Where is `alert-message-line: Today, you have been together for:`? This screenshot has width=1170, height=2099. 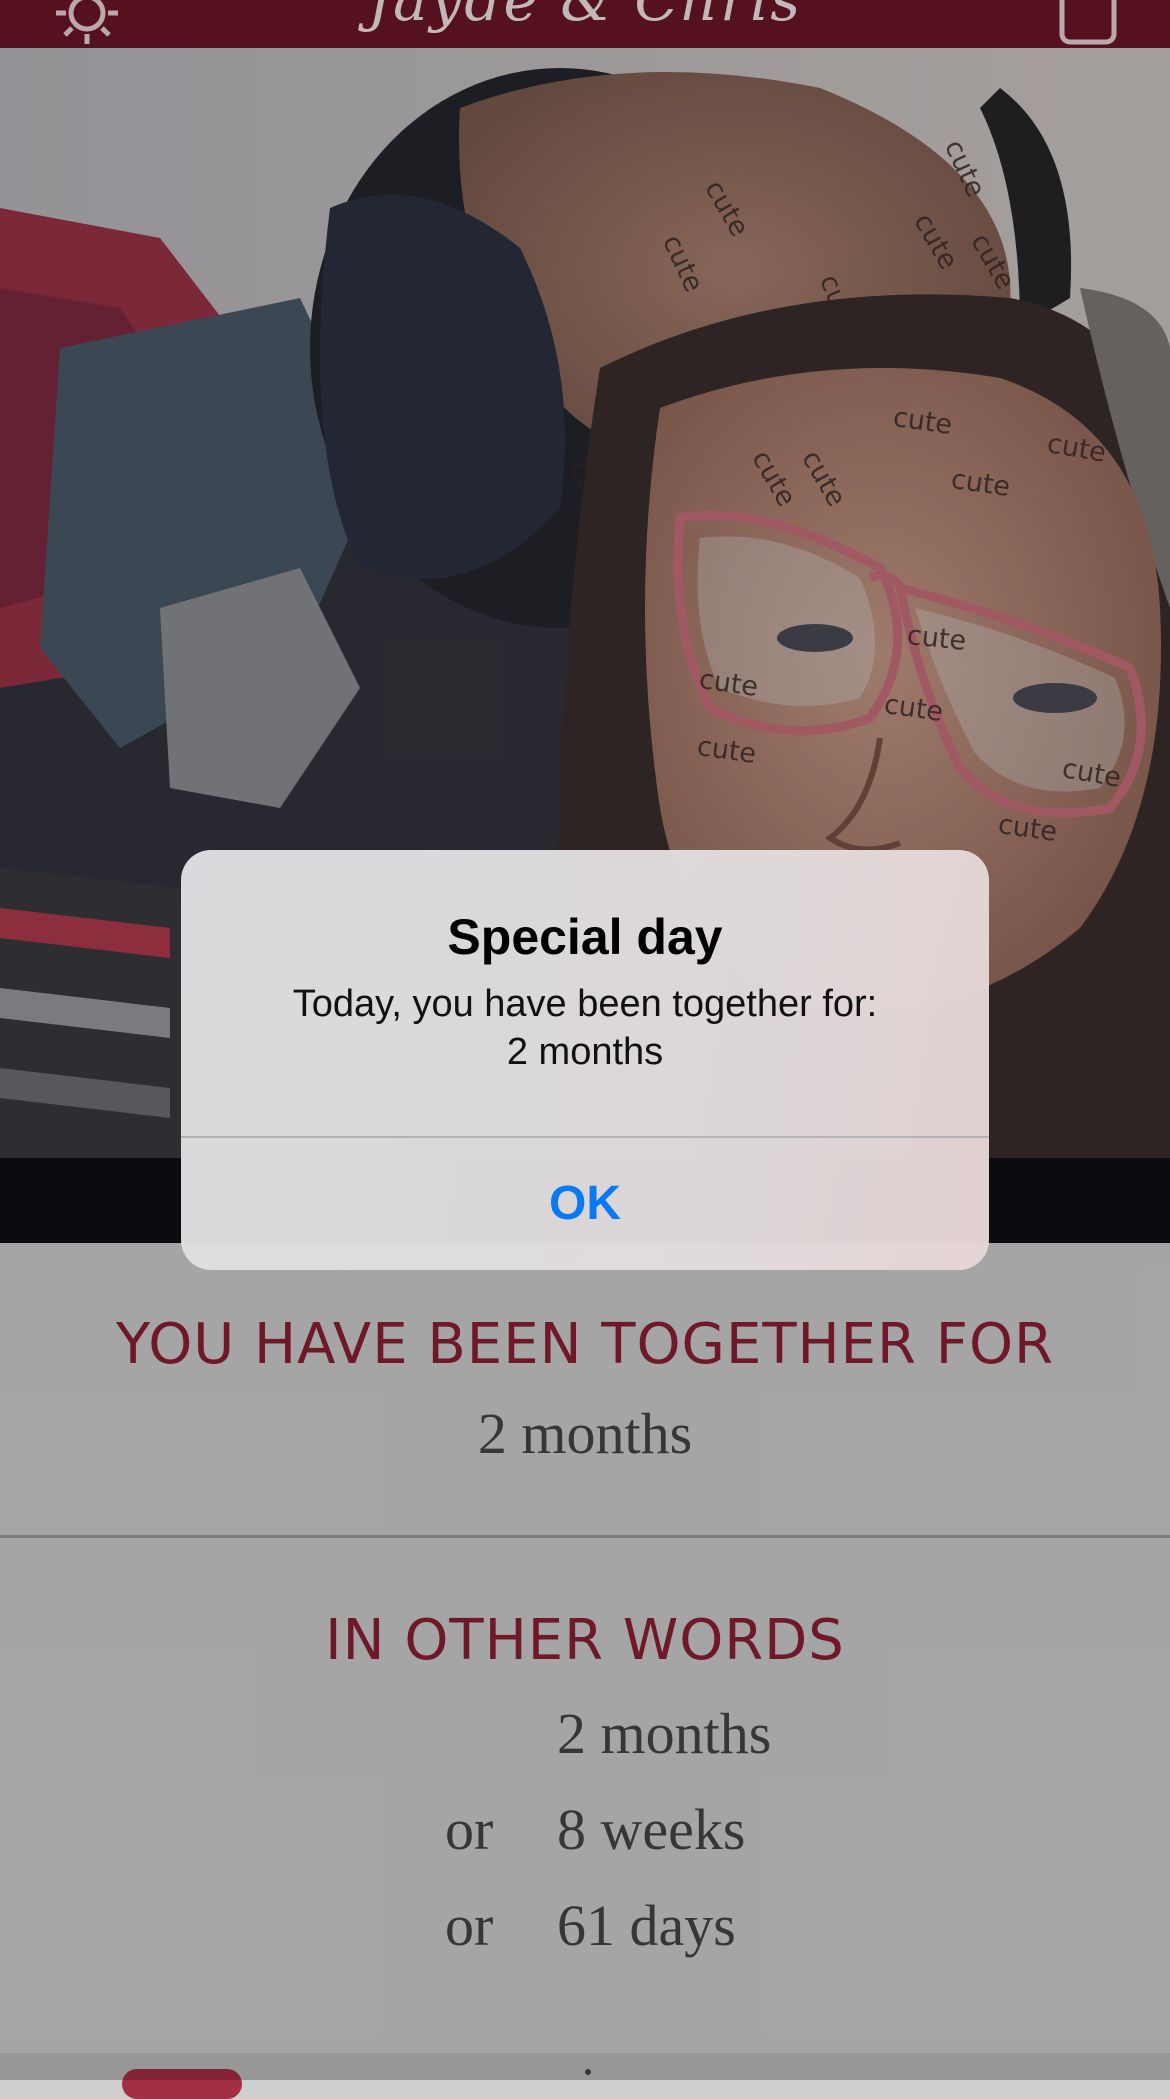
alert-message-line: Today, you have been together for: is located at coordinates (585, 1004).